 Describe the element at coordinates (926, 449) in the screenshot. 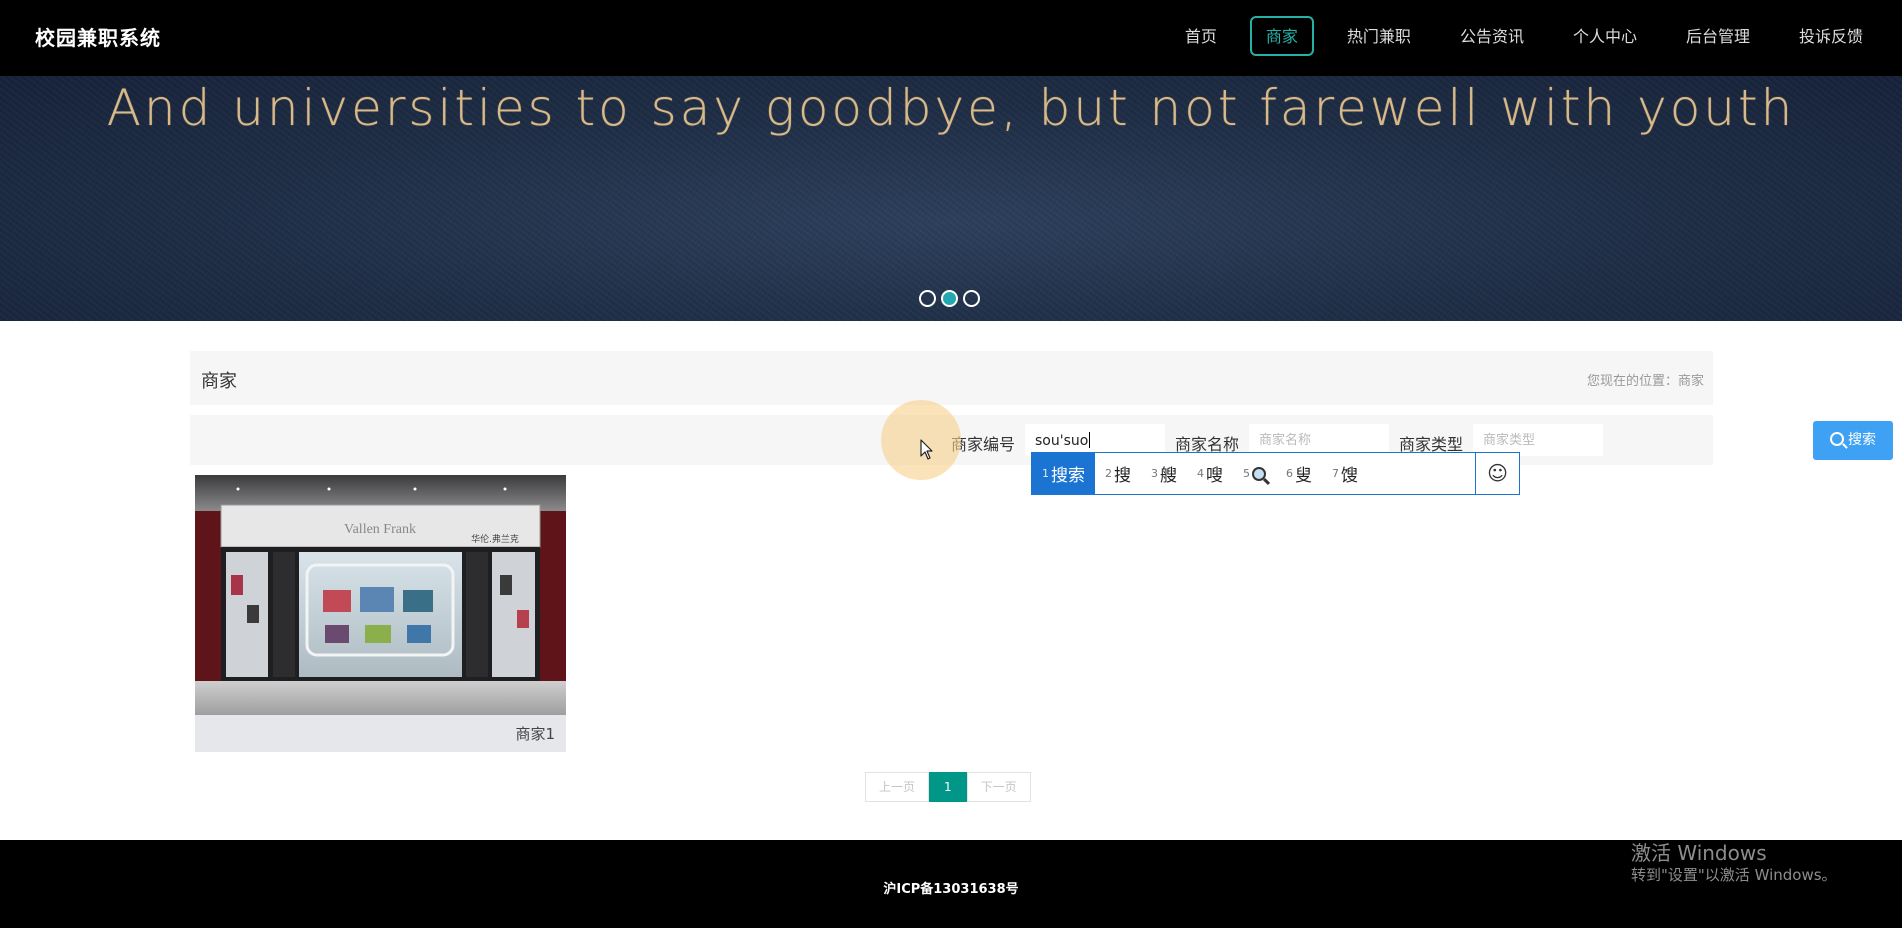

I see `mouse-pointer-icon` at that location.